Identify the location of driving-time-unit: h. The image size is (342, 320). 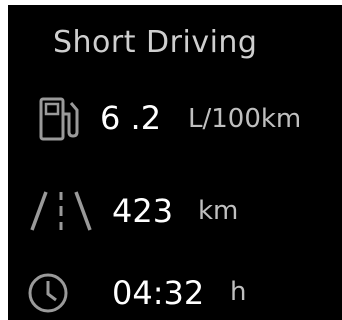
(238, 292).